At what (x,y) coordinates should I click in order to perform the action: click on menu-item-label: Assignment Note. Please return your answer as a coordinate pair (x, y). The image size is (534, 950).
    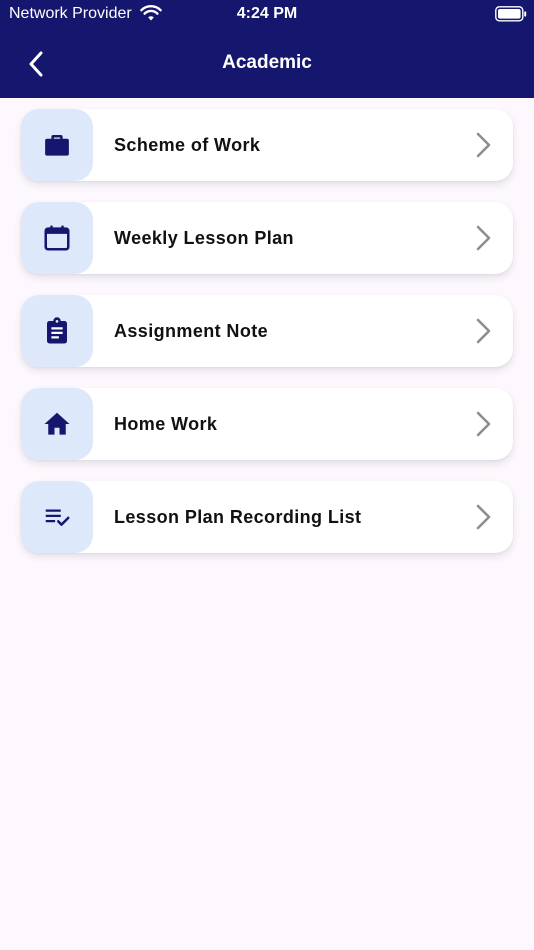
    Looking at the image, I should click on (191, 331).